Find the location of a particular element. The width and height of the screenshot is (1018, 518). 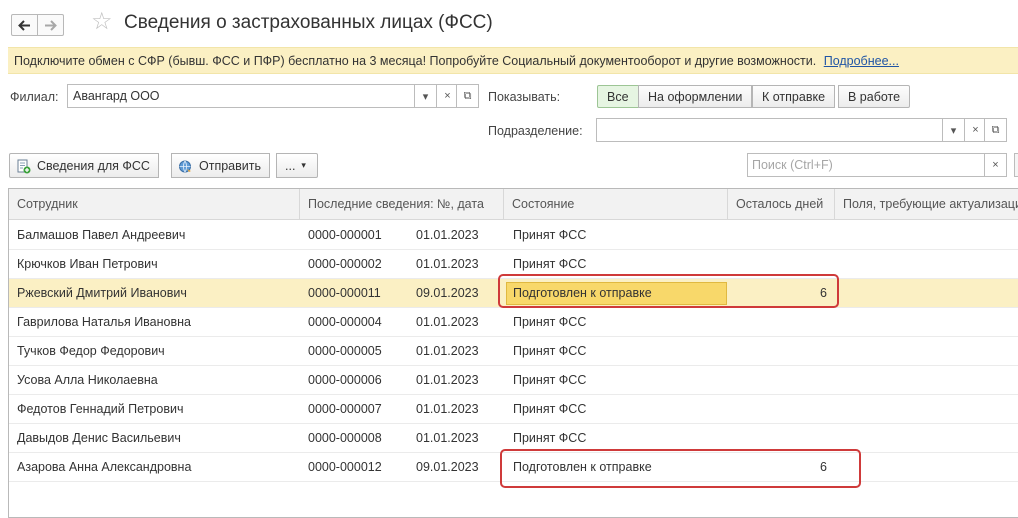

send-button: Отправить is located at coordinates (220, 165).